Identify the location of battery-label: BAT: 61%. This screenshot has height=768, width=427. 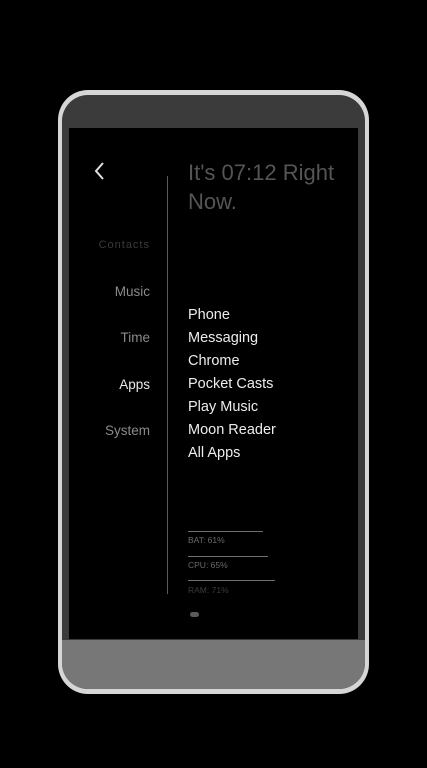
(206, 540).